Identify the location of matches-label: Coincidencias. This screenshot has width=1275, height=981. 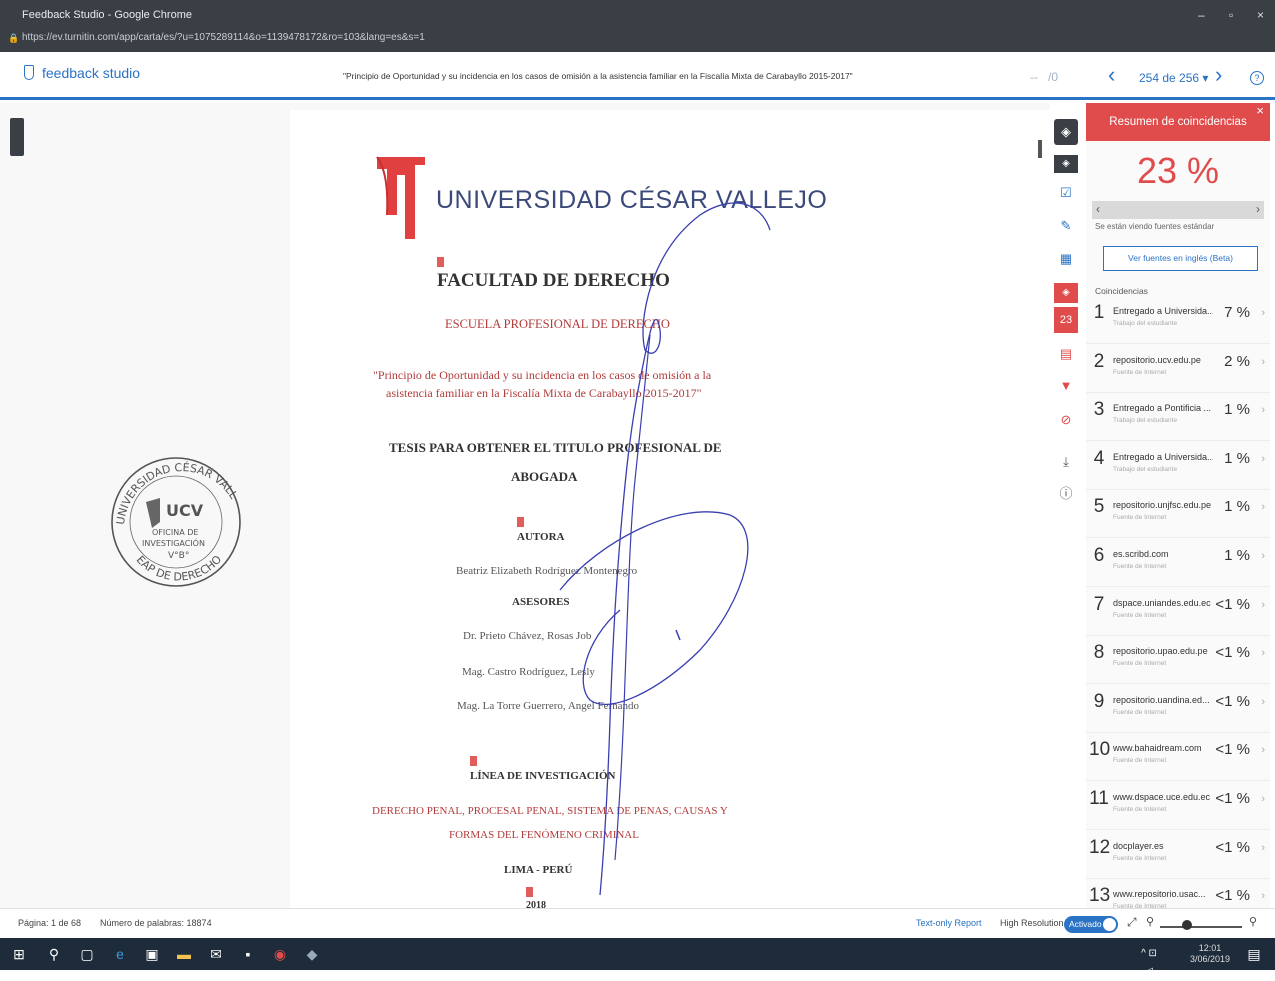
(1121, 291).